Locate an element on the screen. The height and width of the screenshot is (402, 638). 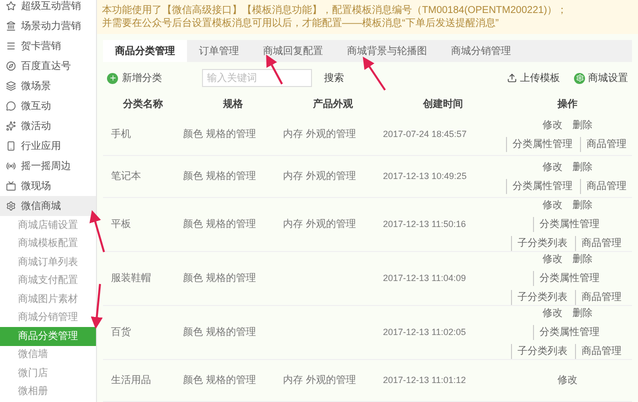
search-button: 搜索 is located at coordinates (334, 78).